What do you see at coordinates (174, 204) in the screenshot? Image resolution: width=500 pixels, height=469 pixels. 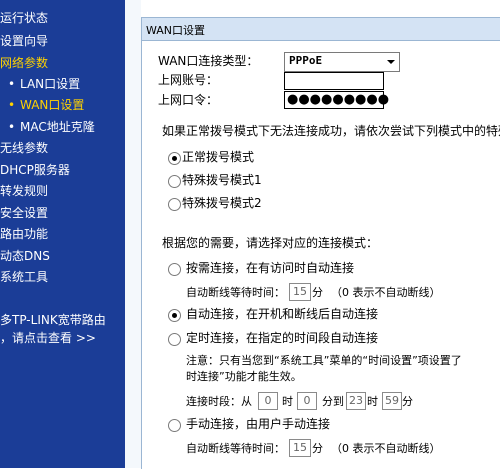 I see `dial-mode-special2-radio` at bounding box center [174, 204].